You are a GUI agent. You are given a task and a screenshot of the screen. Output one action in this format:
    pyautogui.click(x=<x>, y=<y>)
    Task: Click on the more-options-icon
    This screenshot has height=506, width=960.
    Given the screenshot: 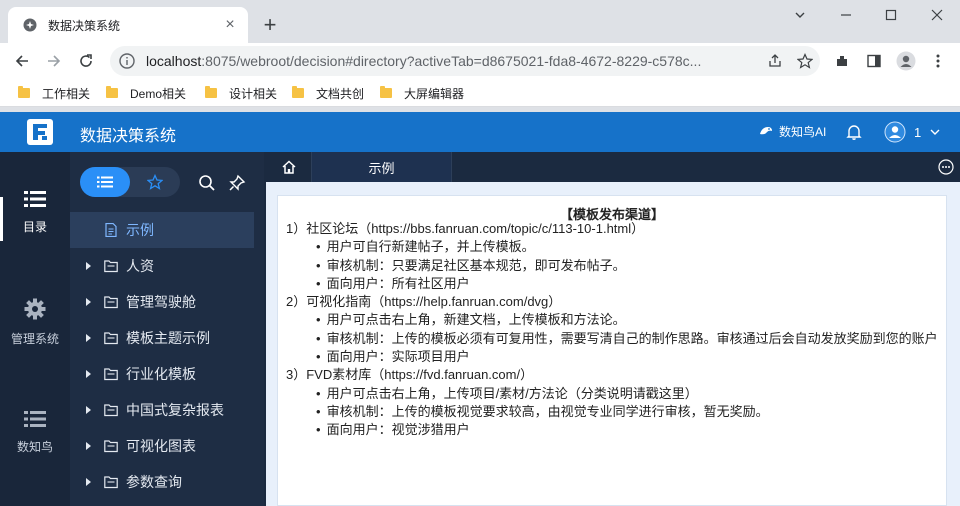 What is the action you would take?
    pyautogui.click(x=946, y=167)
    